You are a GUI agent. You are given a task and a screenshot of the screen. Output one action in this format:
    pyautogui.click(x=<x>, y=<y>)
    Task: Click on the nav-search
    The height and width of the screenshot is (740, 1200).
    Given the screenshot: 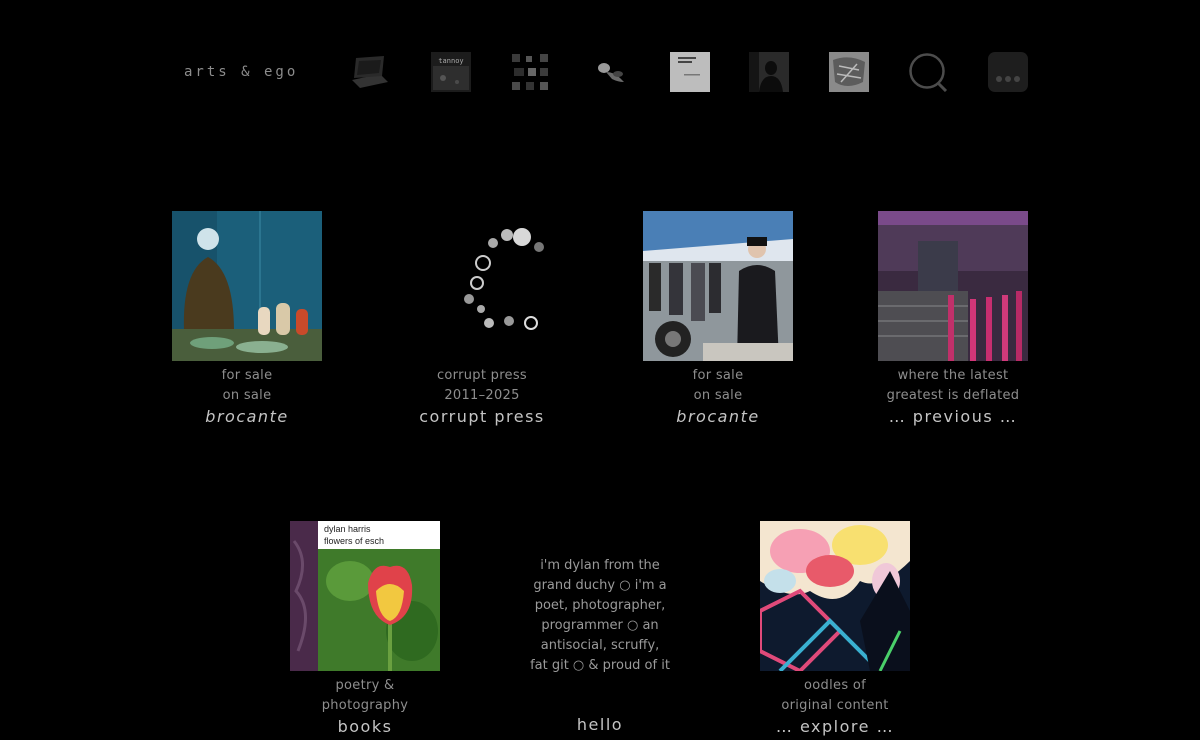 What is the action you would take?
    pyautogui.click(x=928, y=72)
    